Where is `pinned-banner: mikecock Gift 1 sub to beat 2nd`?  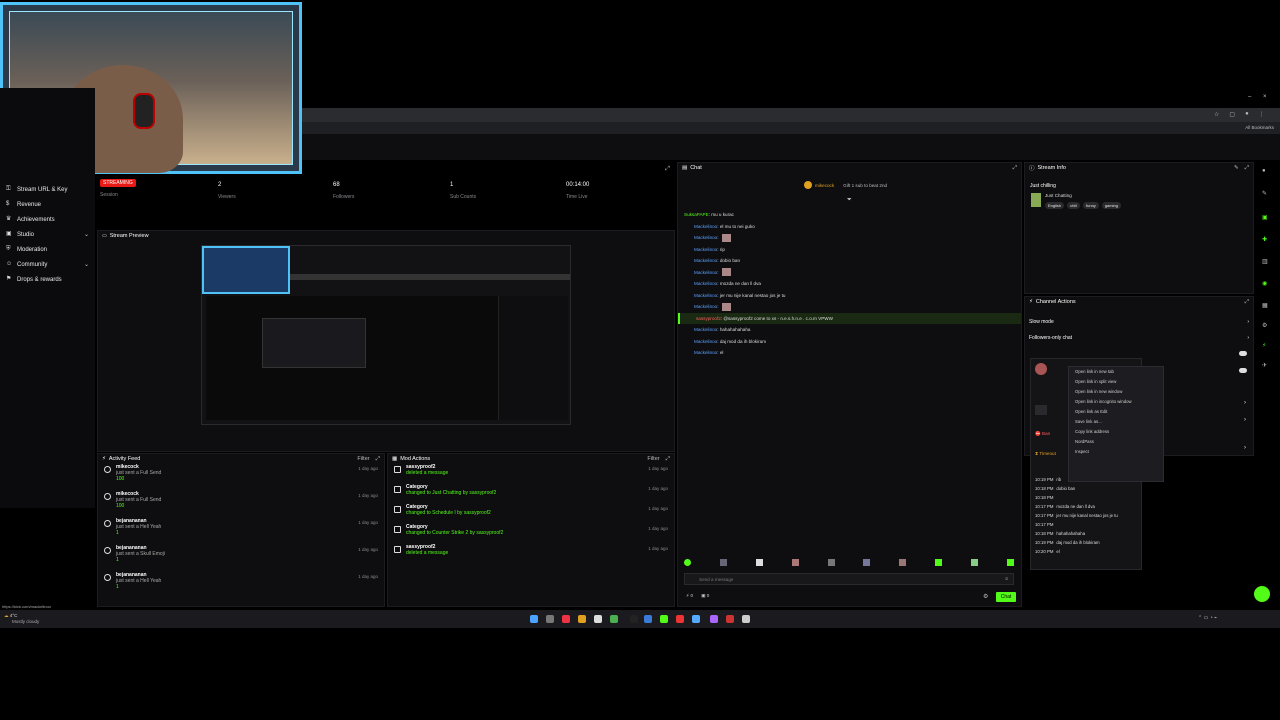 pinned-banner: mikecock Gift 1 sub to beat 2nd is located at coordinates (845, 185).